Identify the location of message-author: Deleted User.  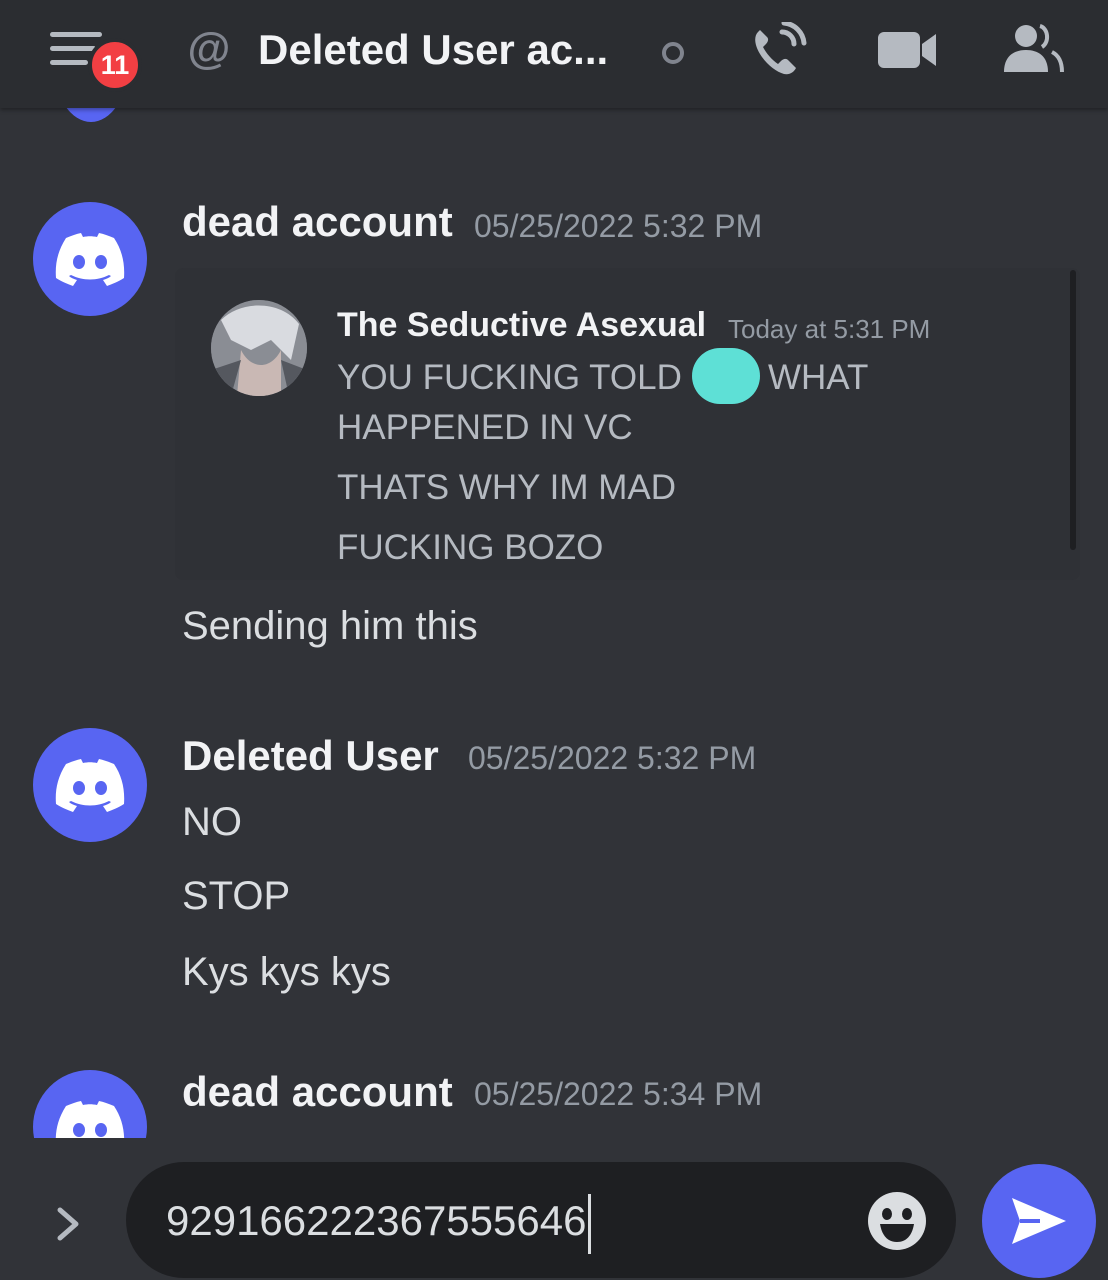
(310, 756).